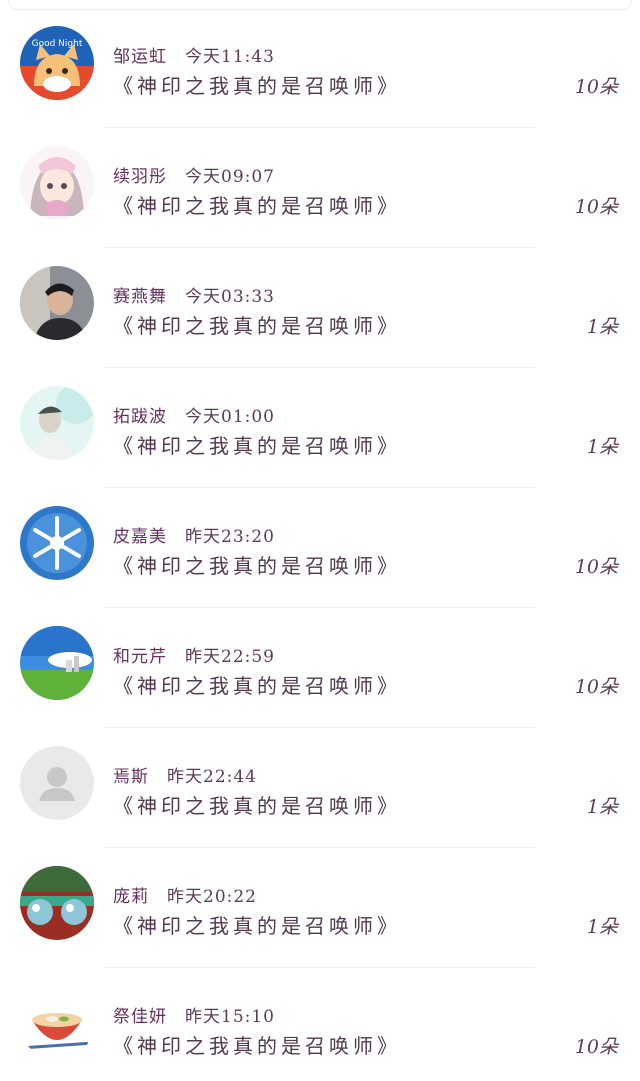  What do you see at coordinates (320, 544) in the screenshot?
I see `list-item: 皮嘉美 昨天23:20 《神印之我真的是召唤师》 10朵` at bounding box center [320, 544].